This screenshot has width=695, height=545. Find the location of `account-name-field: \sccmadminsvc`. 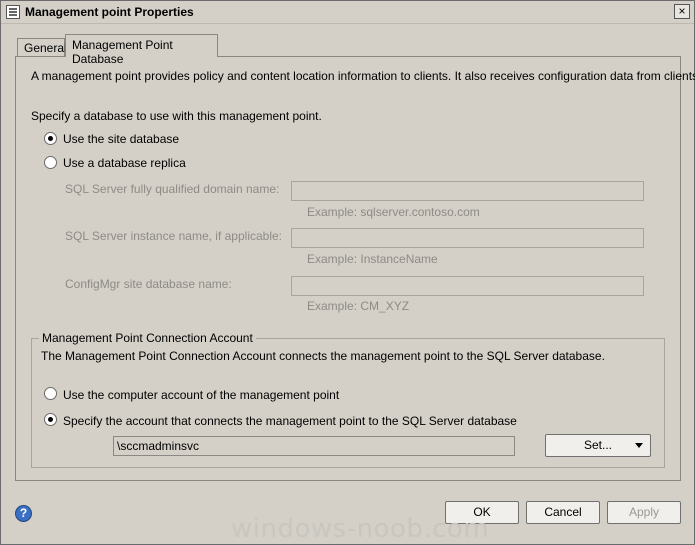

account-name-field: \sccmadminsvc is located at coordinates (314, 446).